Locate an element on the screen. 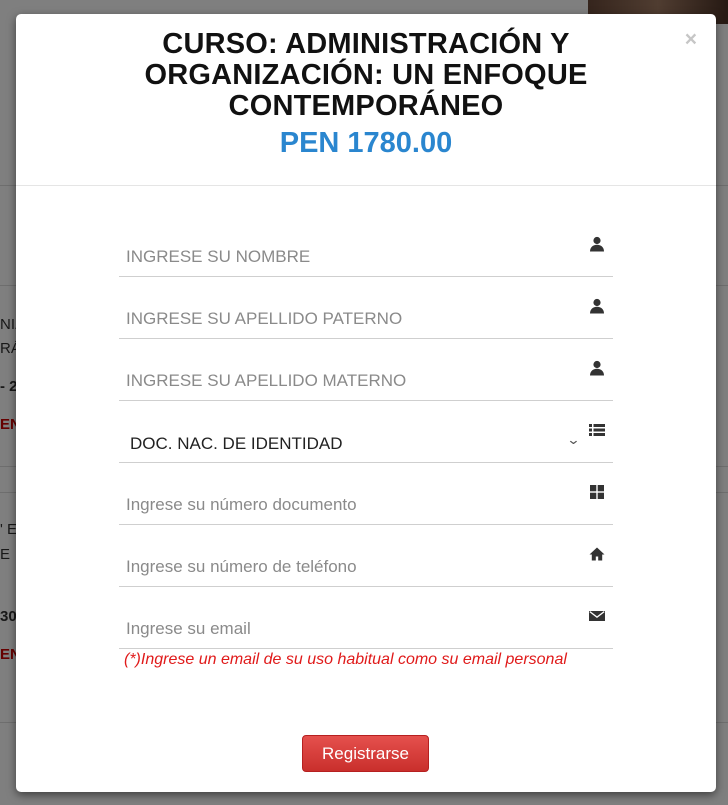 Image resolution: width=728 pixels, height=805 pixels. phone-input is located at coordinates (366, 560).